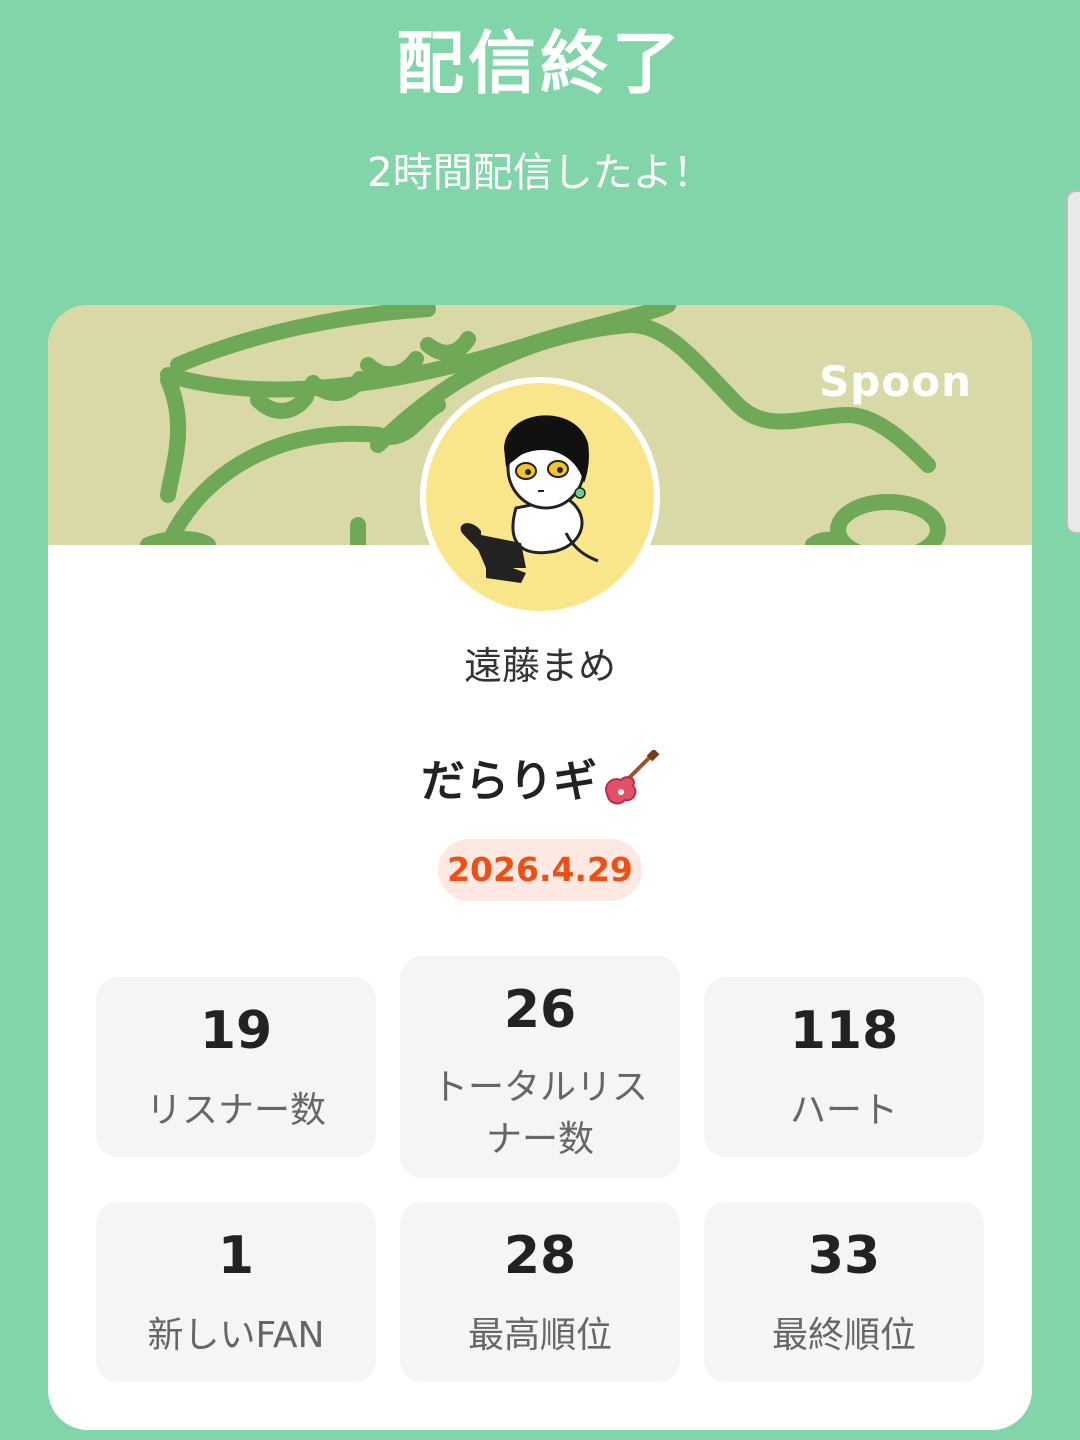 The height and width of the screenshot is (1440, 1080). Describe the element at coordinates (895, 381) in the screenshot. I see `spoon-logo: Spoon` at that location.